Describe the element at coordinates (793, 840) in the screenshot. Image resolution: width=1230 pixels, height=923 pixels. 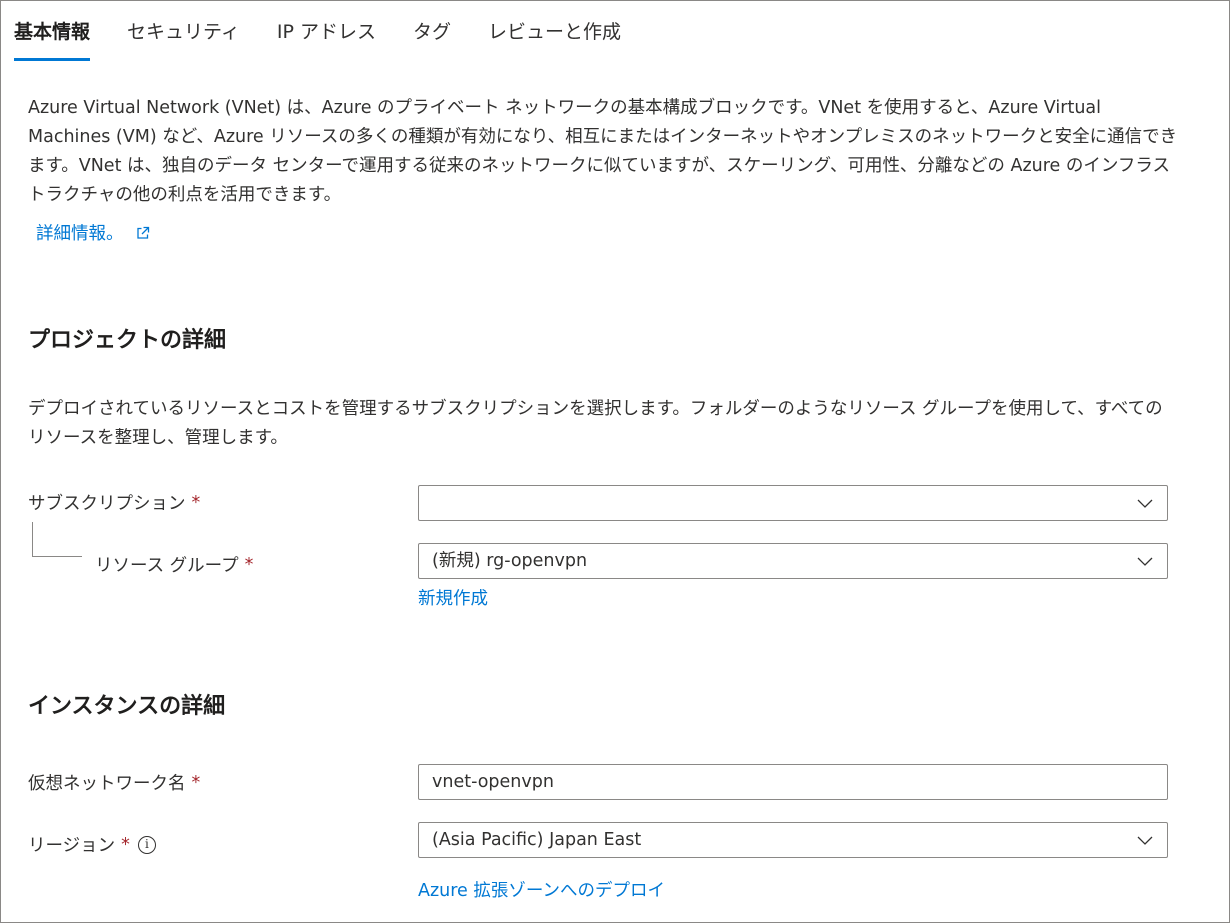
I see `region-dropdown: (Asia Pacific) Japan East` at that location.